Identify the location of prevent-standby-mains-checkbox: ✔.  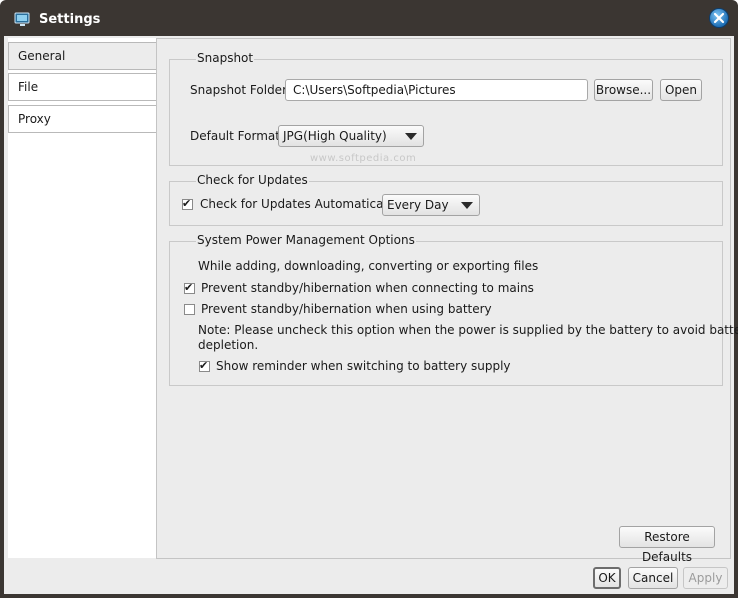
(189, 287).